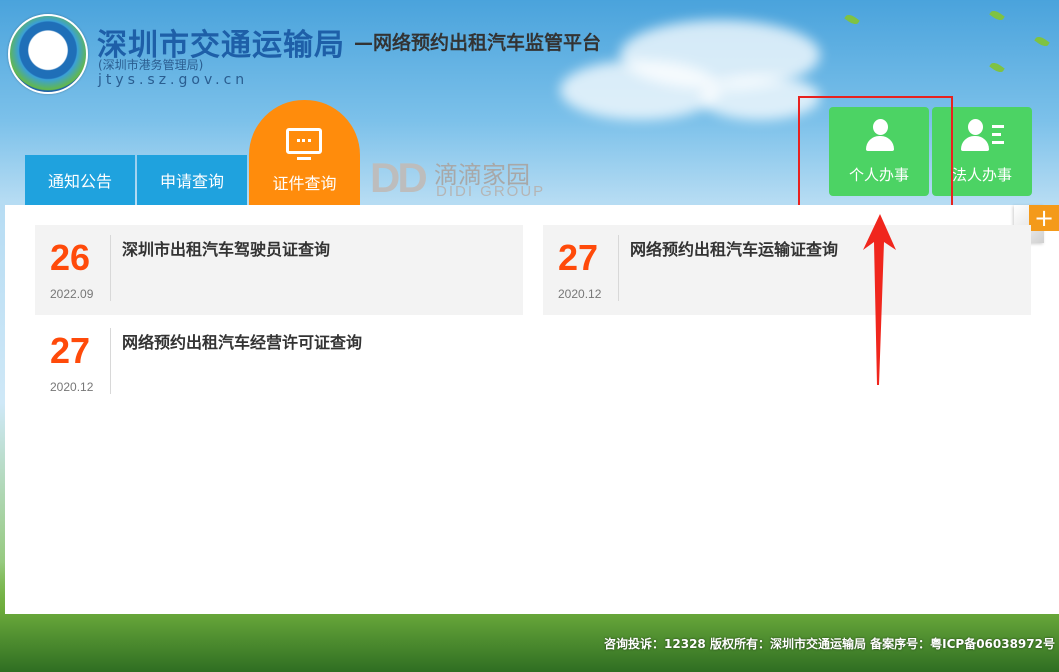 The image size is (1059, 672). Describe the element at coordinates (399, 177) in the screenshot. I see `didi-initials: DD` at that location.